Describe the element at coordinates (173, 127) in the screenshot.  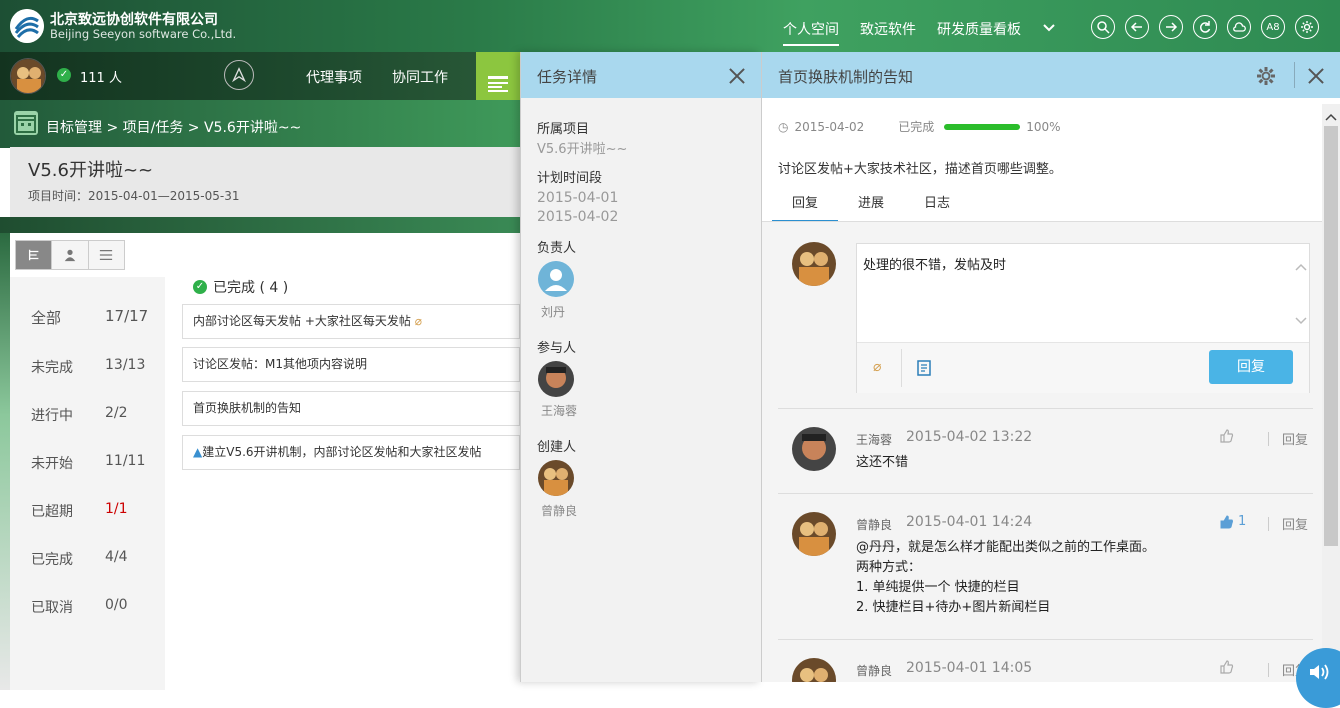
I see `breadcrumb: 目标管理 > 项目/任务 > V5.6开讲啦~~` at that location.